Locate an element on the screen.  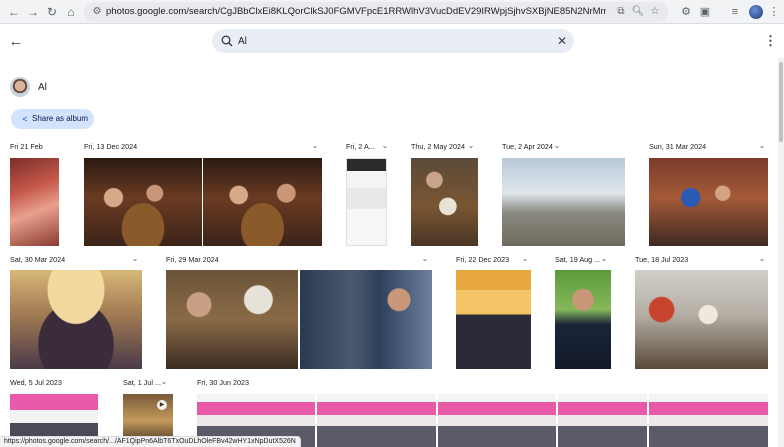
puzzle-icon: ▣ is located at coordinates (705, 12).